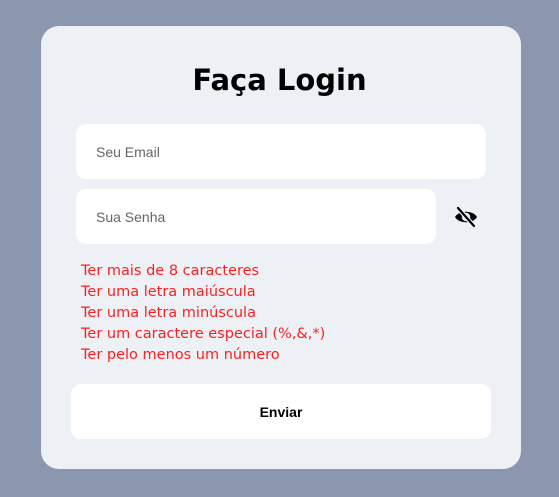  I want to click on password-rule: Ter pelo menos um número, so click(180, 355).